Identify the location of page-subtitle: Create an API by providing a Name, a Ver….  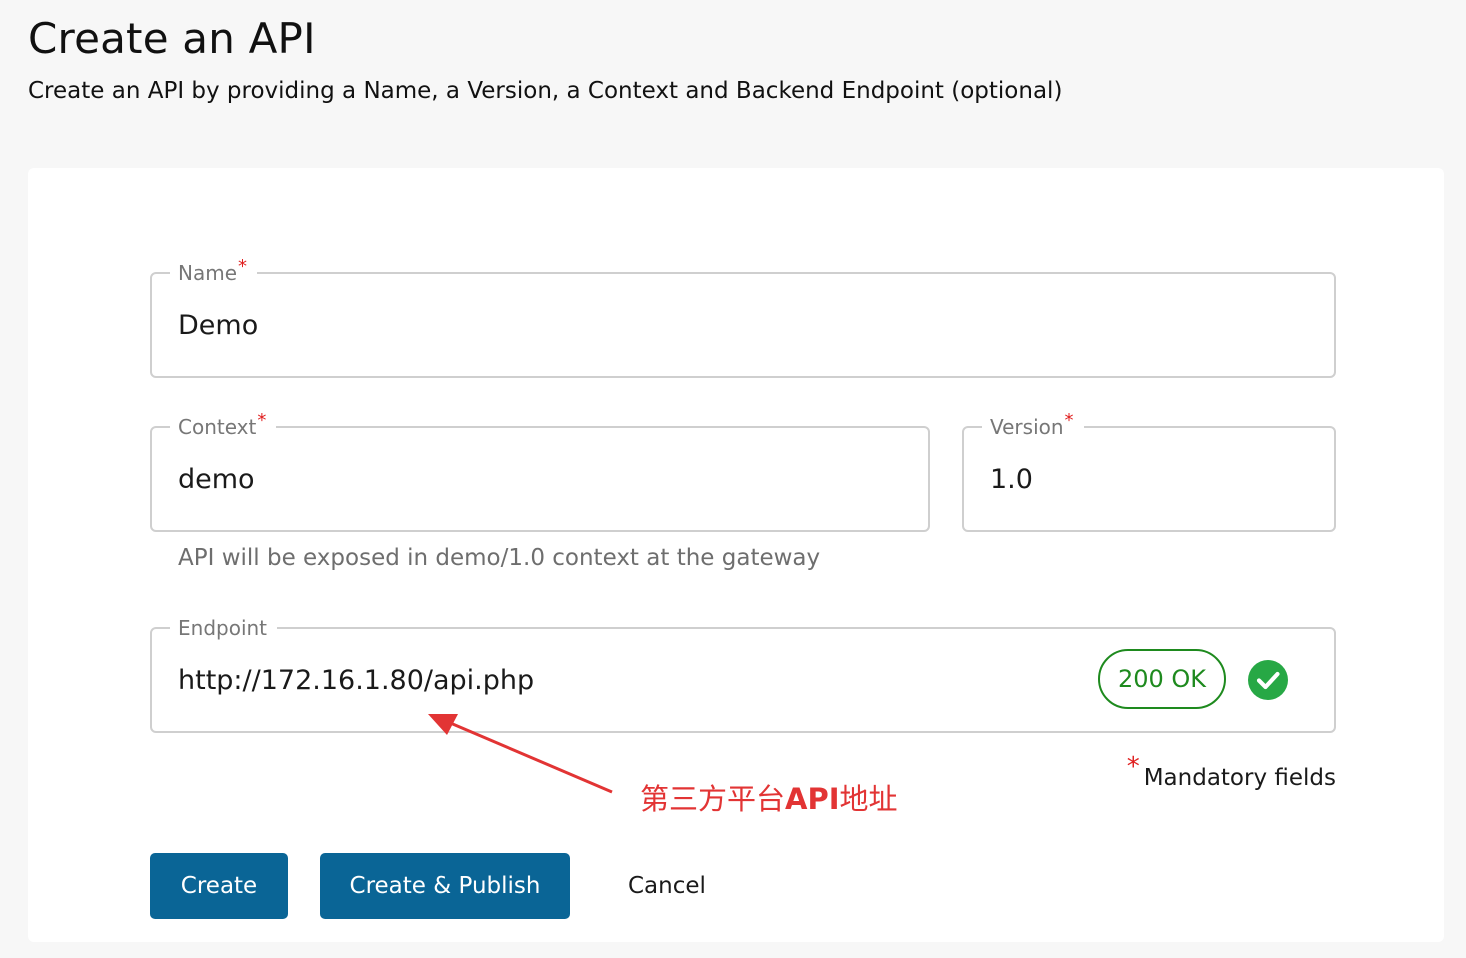
(545, 91).